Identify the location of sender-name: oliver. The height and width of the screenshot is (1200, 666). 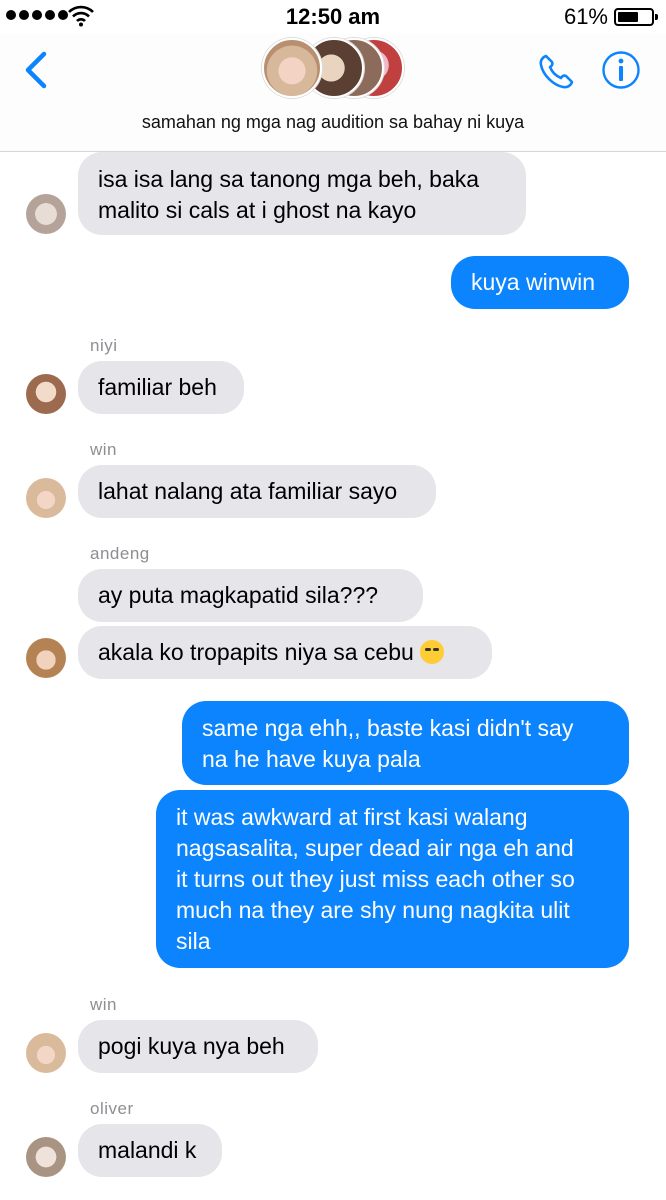
(112, 1108).